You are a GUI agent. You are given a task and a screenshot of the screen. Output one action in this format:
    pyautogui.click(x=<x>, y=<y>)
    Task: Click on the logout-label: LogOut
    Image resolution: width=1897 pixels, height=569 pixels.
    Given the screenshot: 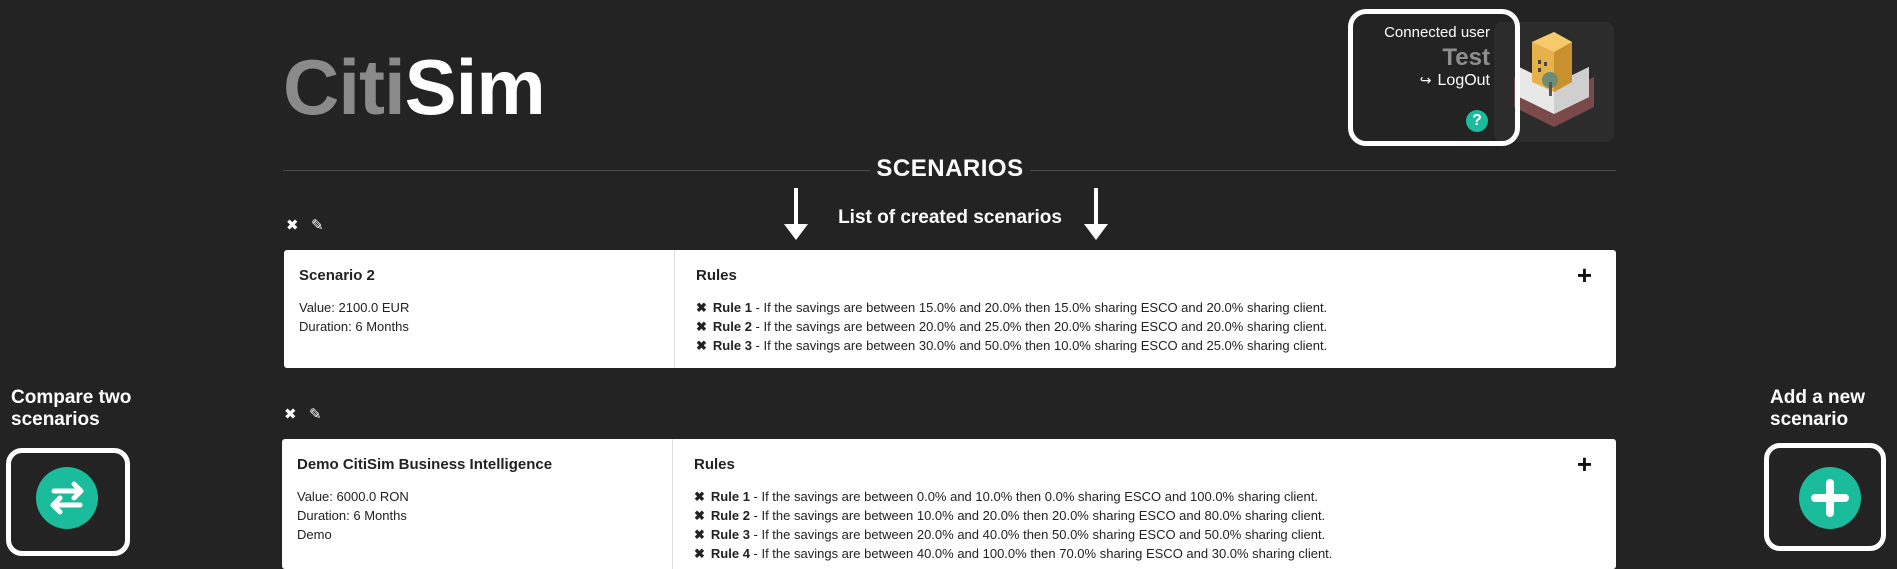 What is the action you would take?
    pyautogui.click(x=1463, y=80)
    